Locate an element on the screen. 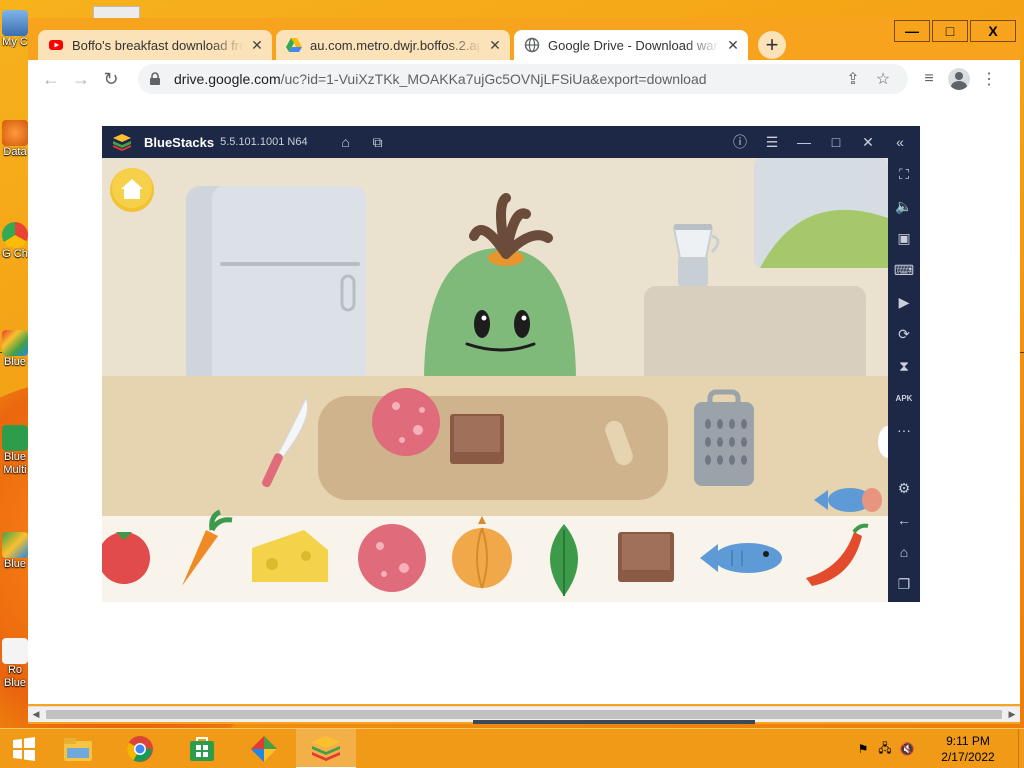  taskbar: ⚑ 🖧 🔇 9:11 PM 2/17/2022 is located at coordinates (512, 748).